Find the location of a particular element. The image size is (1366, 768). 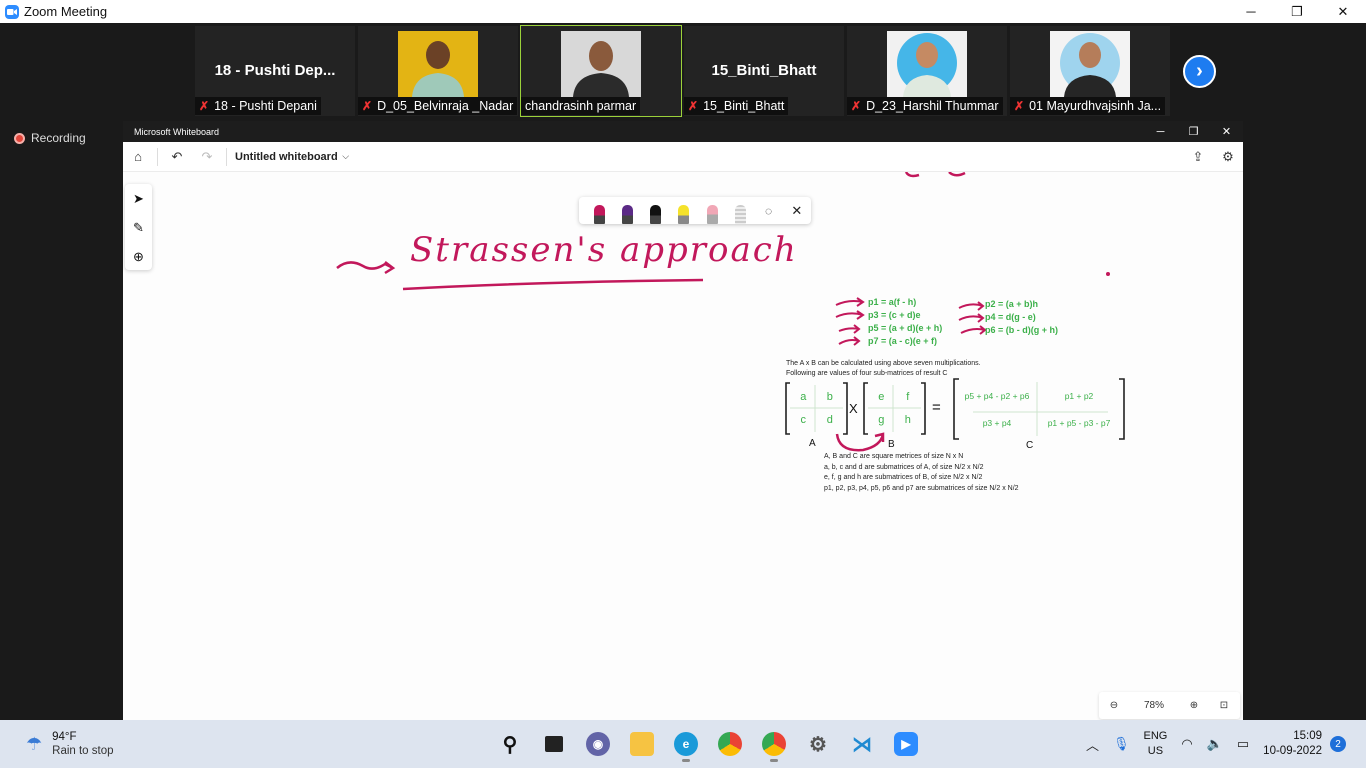

formula: p3 = (c + d)e is located at coordinates (894, 315).